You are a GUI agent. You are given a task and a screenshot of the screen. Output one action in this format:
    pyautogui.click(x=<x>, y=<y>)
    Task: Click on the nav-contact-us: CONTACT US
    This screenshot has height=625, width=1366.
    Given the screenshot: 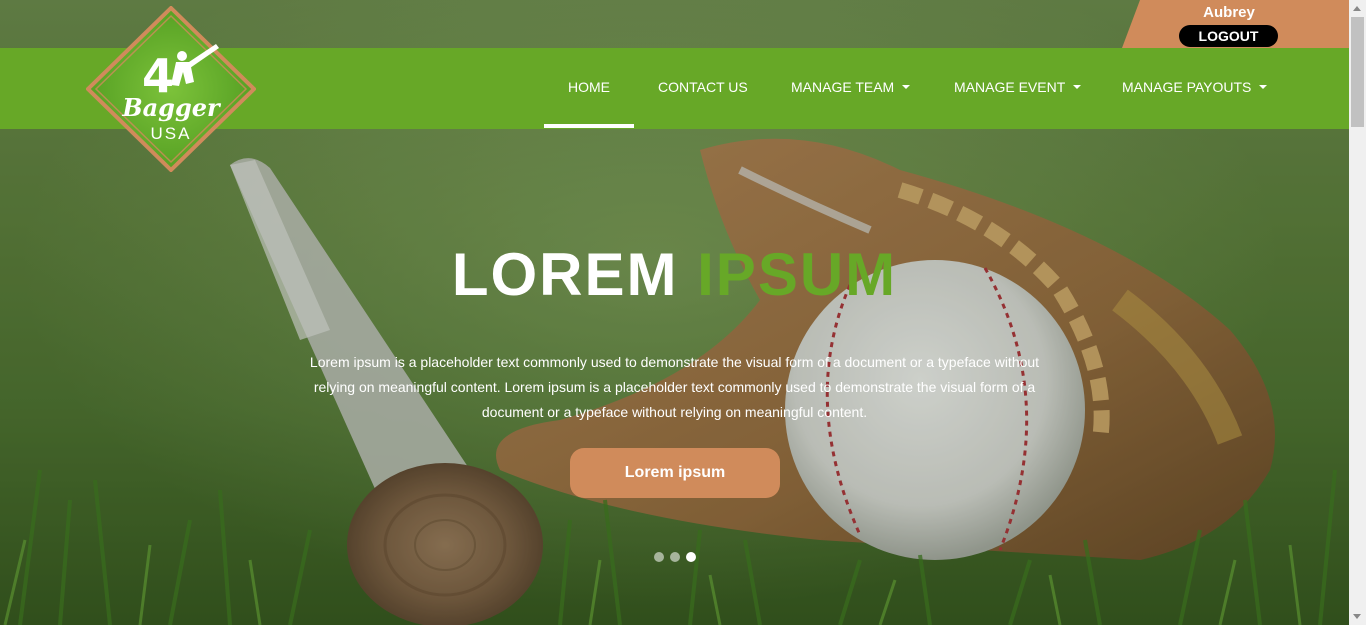 What is the action you would take?
    pyautogui.click(x=703, y=88)
    